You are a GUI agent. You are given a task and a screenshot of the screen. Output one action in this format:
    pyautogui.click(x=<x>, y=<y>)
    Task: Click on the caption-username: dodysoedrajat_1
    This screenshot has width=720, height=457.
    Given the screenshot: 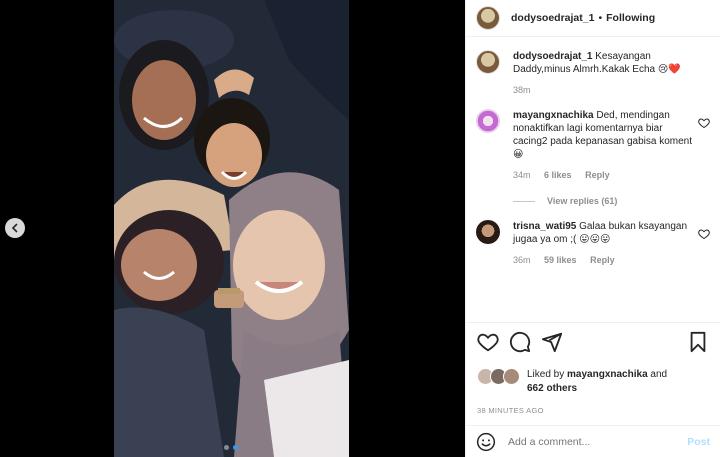 What is the action you would take?
    pyautogui.click(x=552, y=56)
    